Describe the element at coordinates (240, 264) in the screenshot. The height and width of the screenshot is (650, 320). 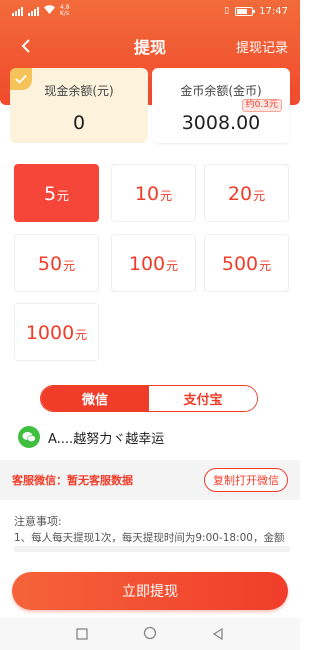
I see `amount-number: 500` at that location.